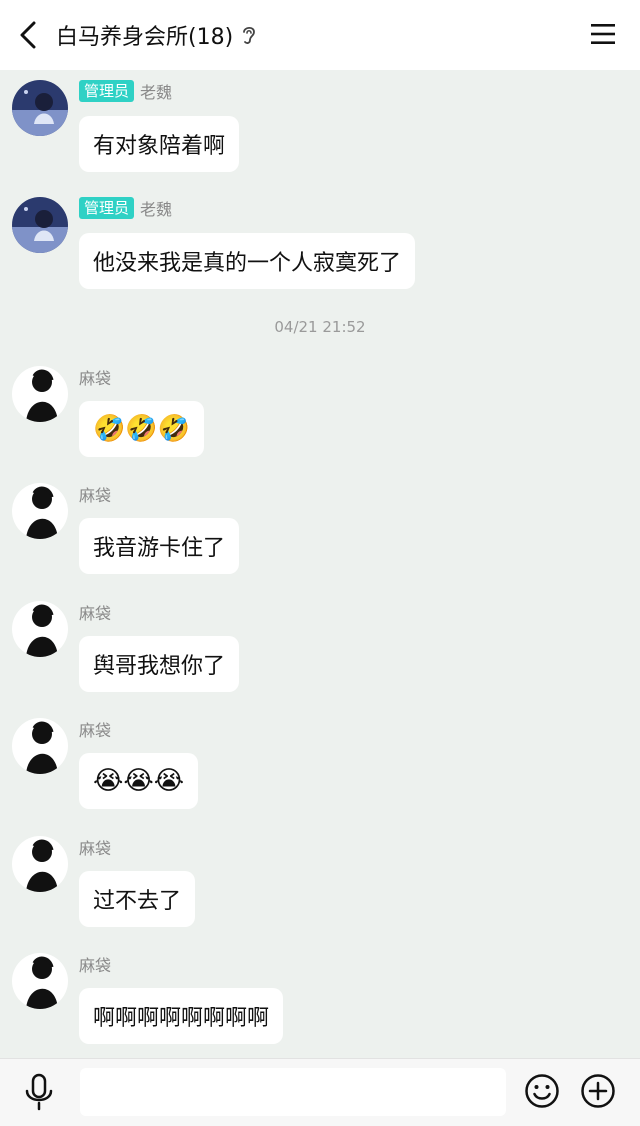  What do you see at coordinates (137, 899) in the screenshot?
I see `message-bubble: 过不去了` at bounding box center [137, 899].